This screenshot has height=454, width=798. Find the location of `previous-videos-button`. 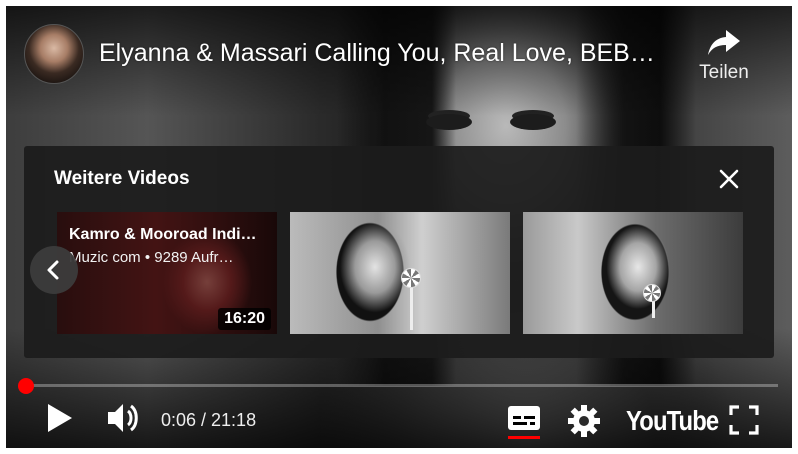

previous-videos-button is located at coordinates (54, 270).